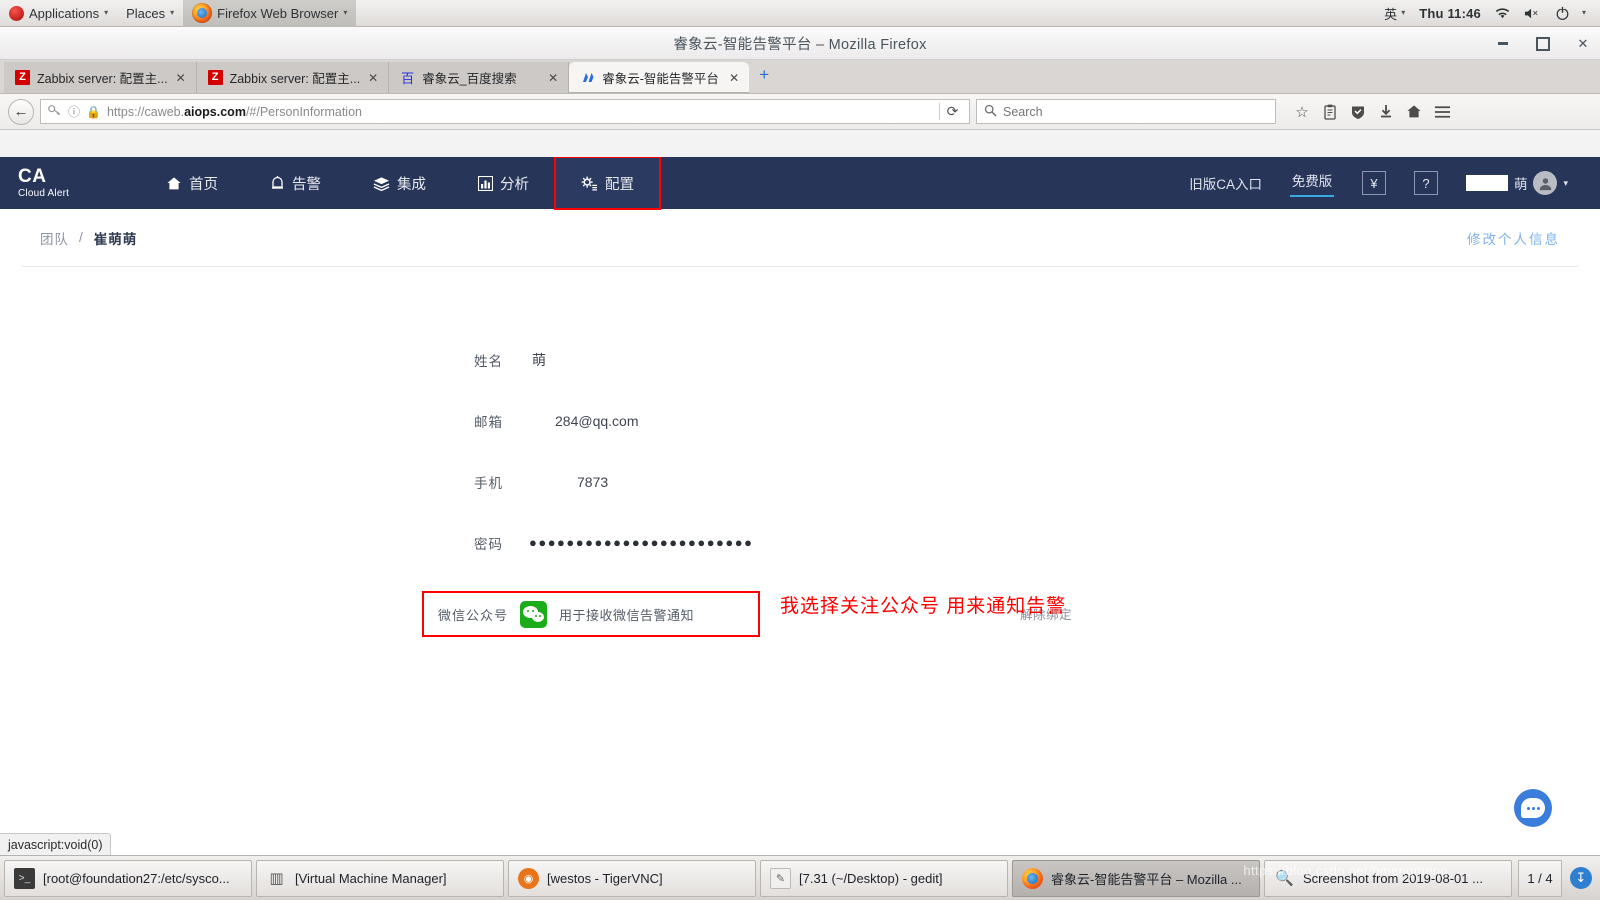  I want to click on browser-tab-3: 百 睿象云_百度搜索 ✕, so click(479, 77).